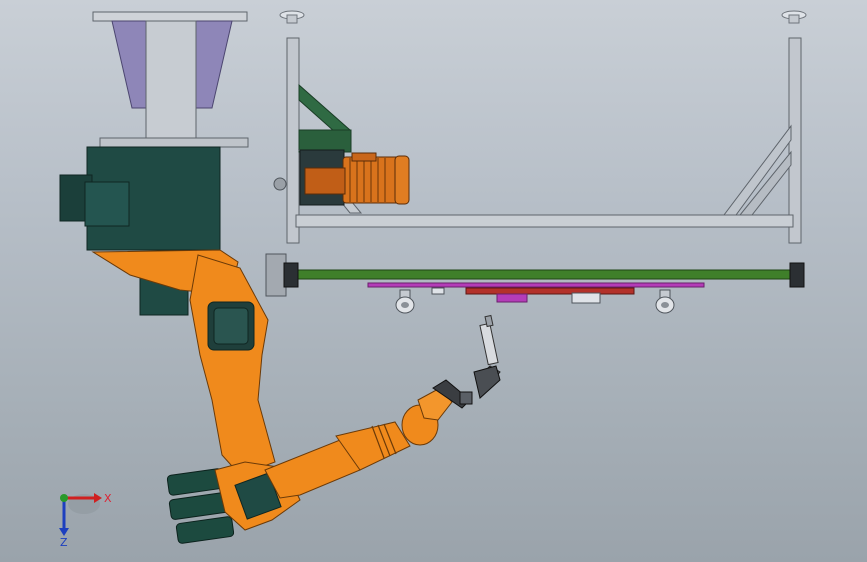 This screenshot has width=867, height=562. Describe the element at coordinates (466, 398) in the screenshot. I see `torch-clamp` at that location.